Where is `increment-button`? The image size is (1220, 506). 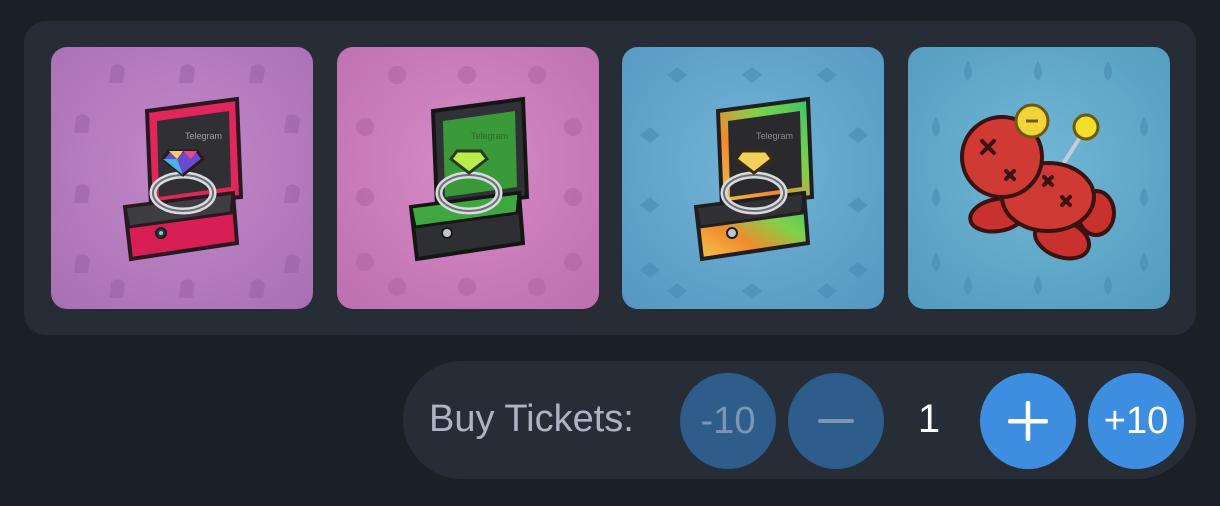 increment-button is located at coordinates (1028, 421).